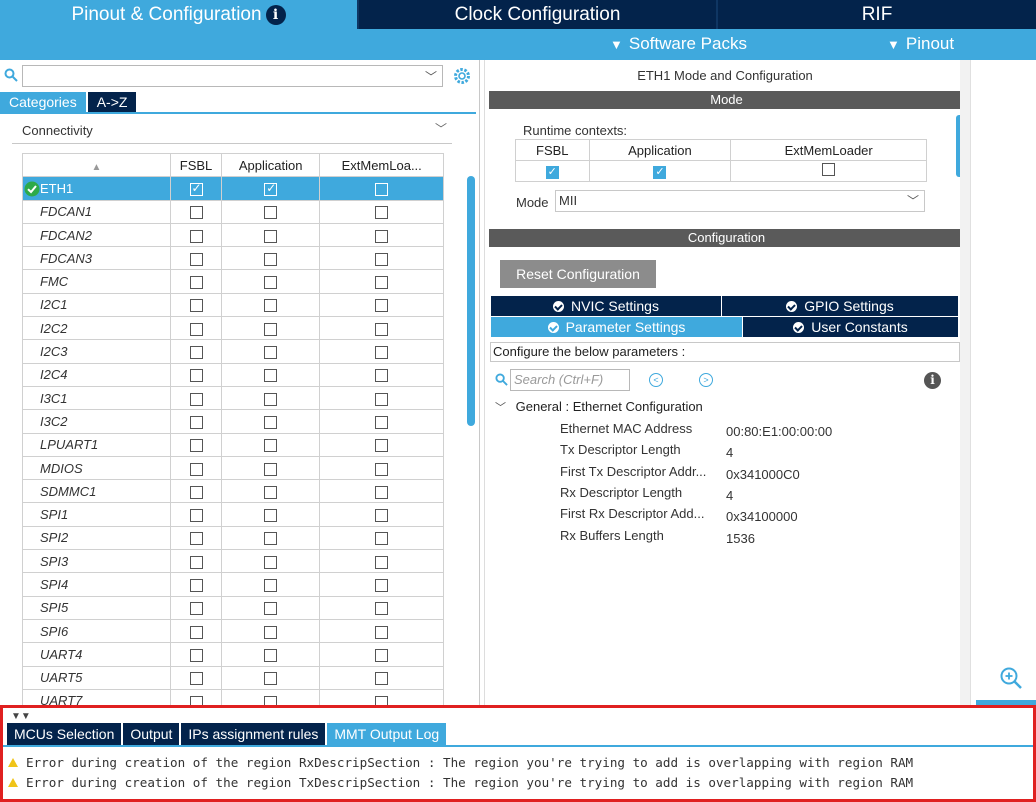  What do you see at coordinates (233, 328) in the screenshot?
I see `ip-table-row: I2C2` at bounding box center [233, 328].